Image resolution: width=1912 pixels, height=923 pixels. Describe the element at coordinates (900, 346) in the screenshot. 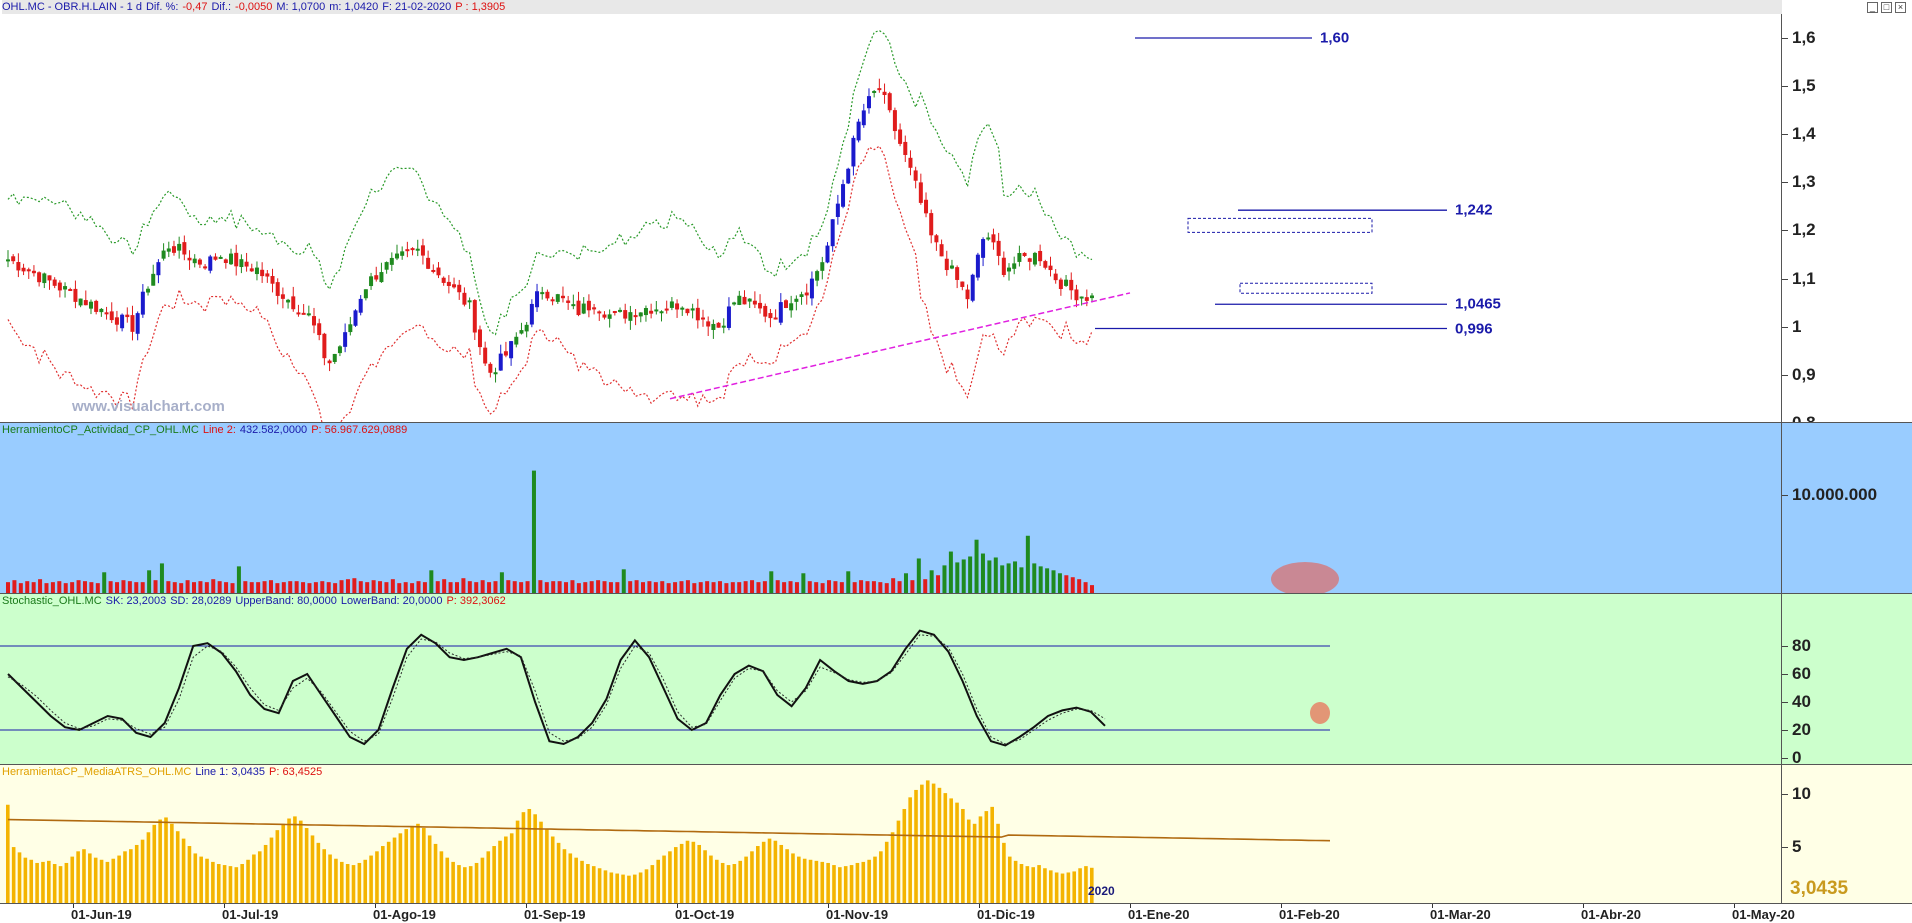

I see `support-trendline` at that location.